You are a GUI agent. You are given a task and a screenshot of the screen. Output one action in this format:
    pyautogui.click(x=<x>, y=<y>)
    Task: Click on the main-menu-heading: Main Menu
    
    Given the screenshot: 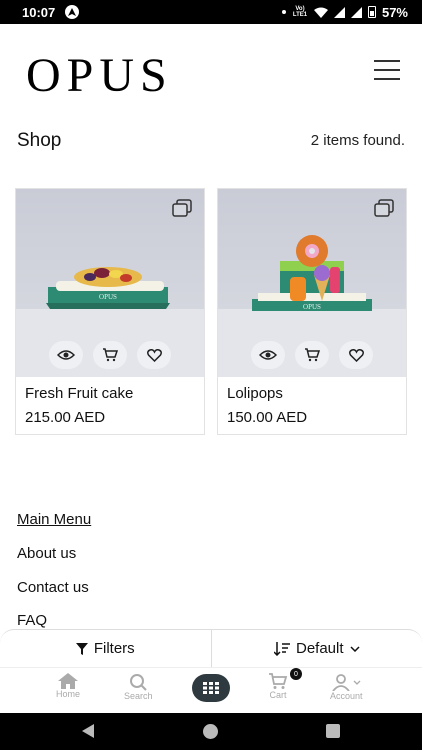 What is the action you would take?
    pyautogui.click(x=54, y=519)
    